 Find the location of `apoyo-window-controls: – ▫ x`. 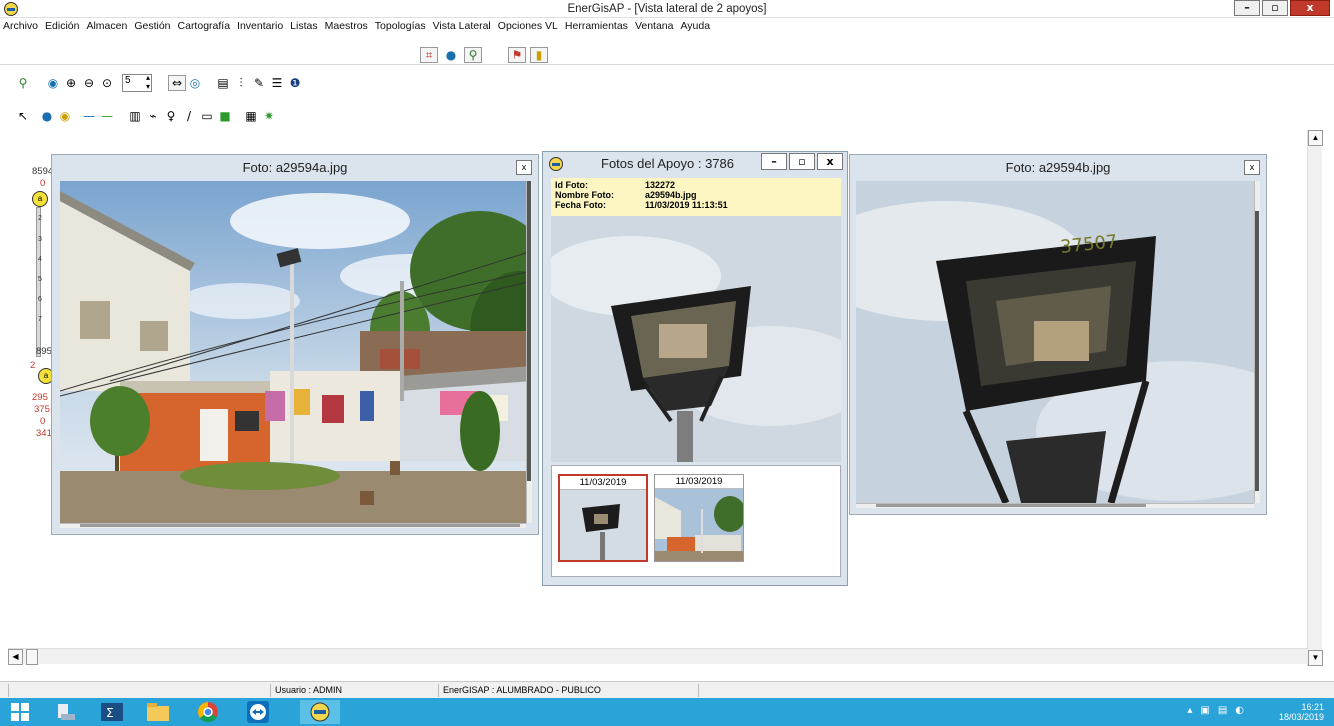

apoyo-window-controls: – ▫ x is located at coordinates (802, 161).